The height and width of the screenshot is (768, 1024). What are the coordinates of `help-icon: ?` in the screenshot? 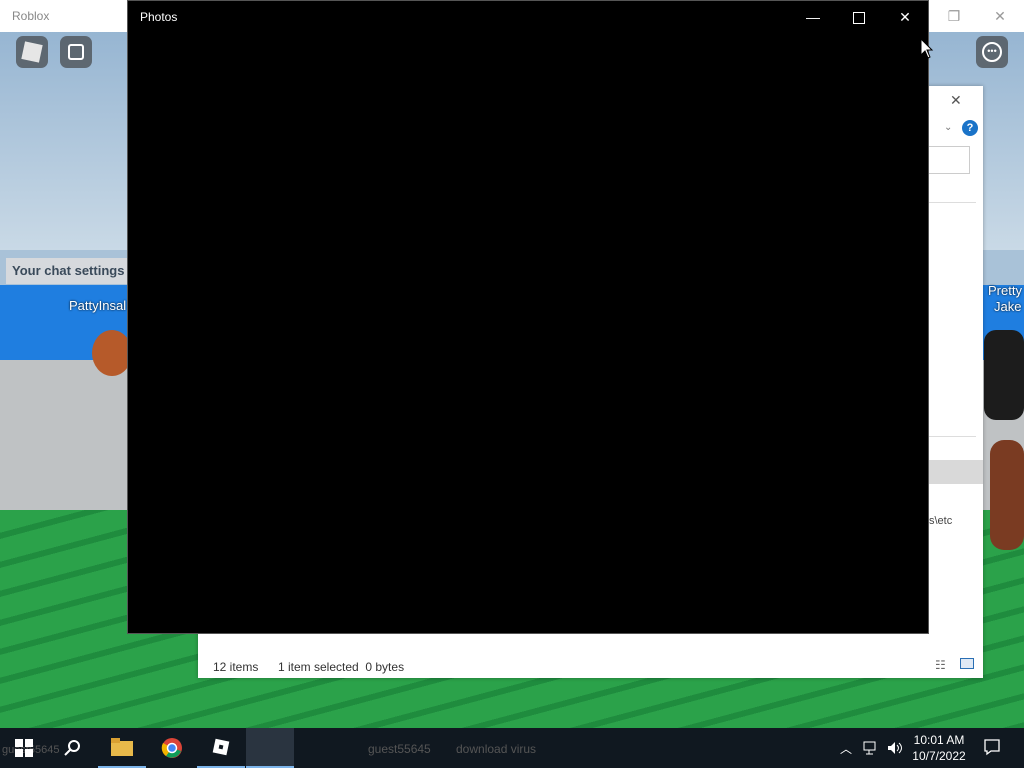 It's located at (970, 128).